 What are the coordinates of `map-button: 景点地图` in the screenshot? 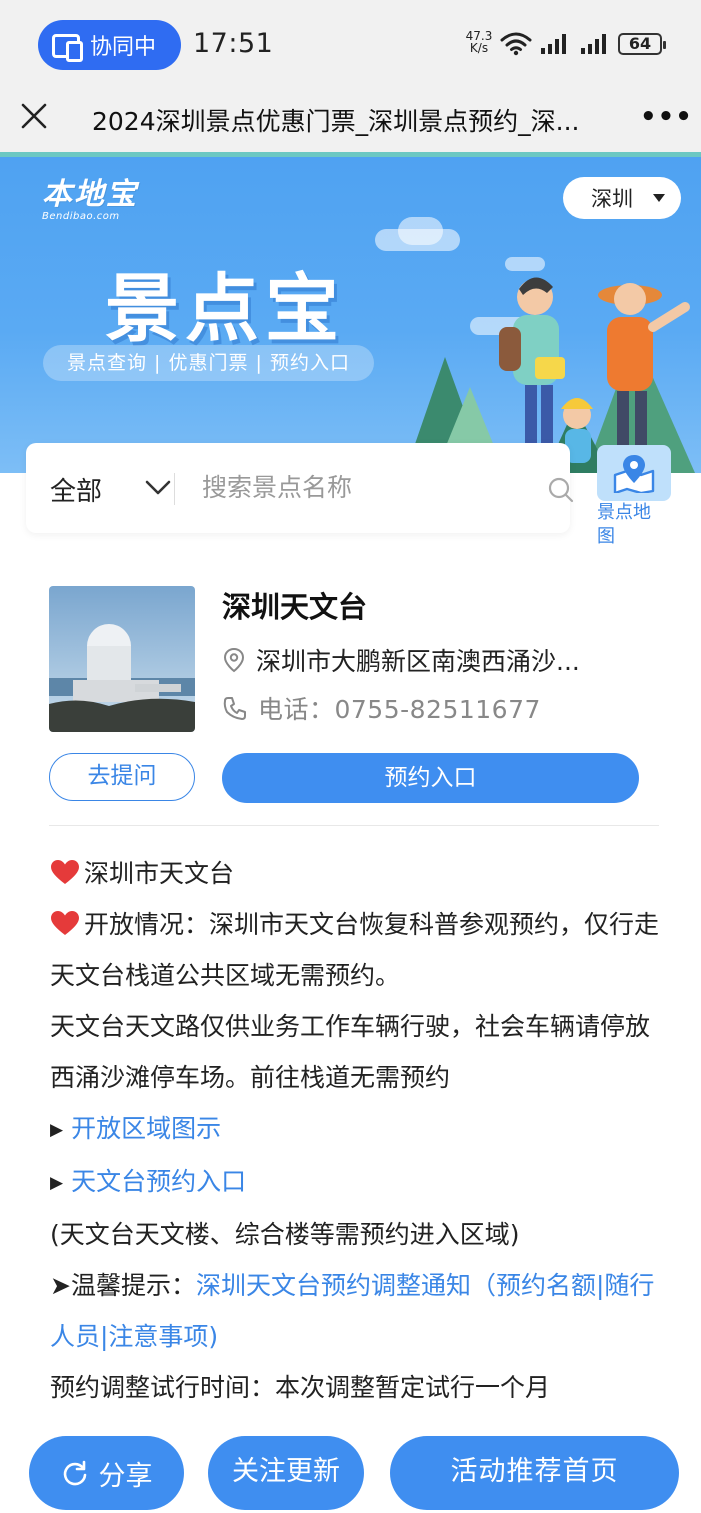 It's located at (636, 497).